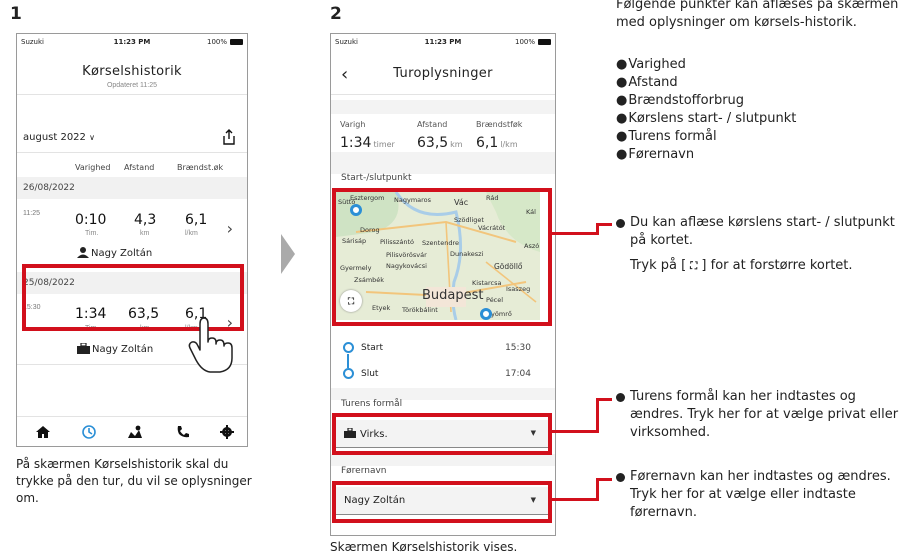  What do you see at coordinates (229, 228) in the screenshot?
I see `chevron-right-icon: ›` at bounding box center [229, 228].